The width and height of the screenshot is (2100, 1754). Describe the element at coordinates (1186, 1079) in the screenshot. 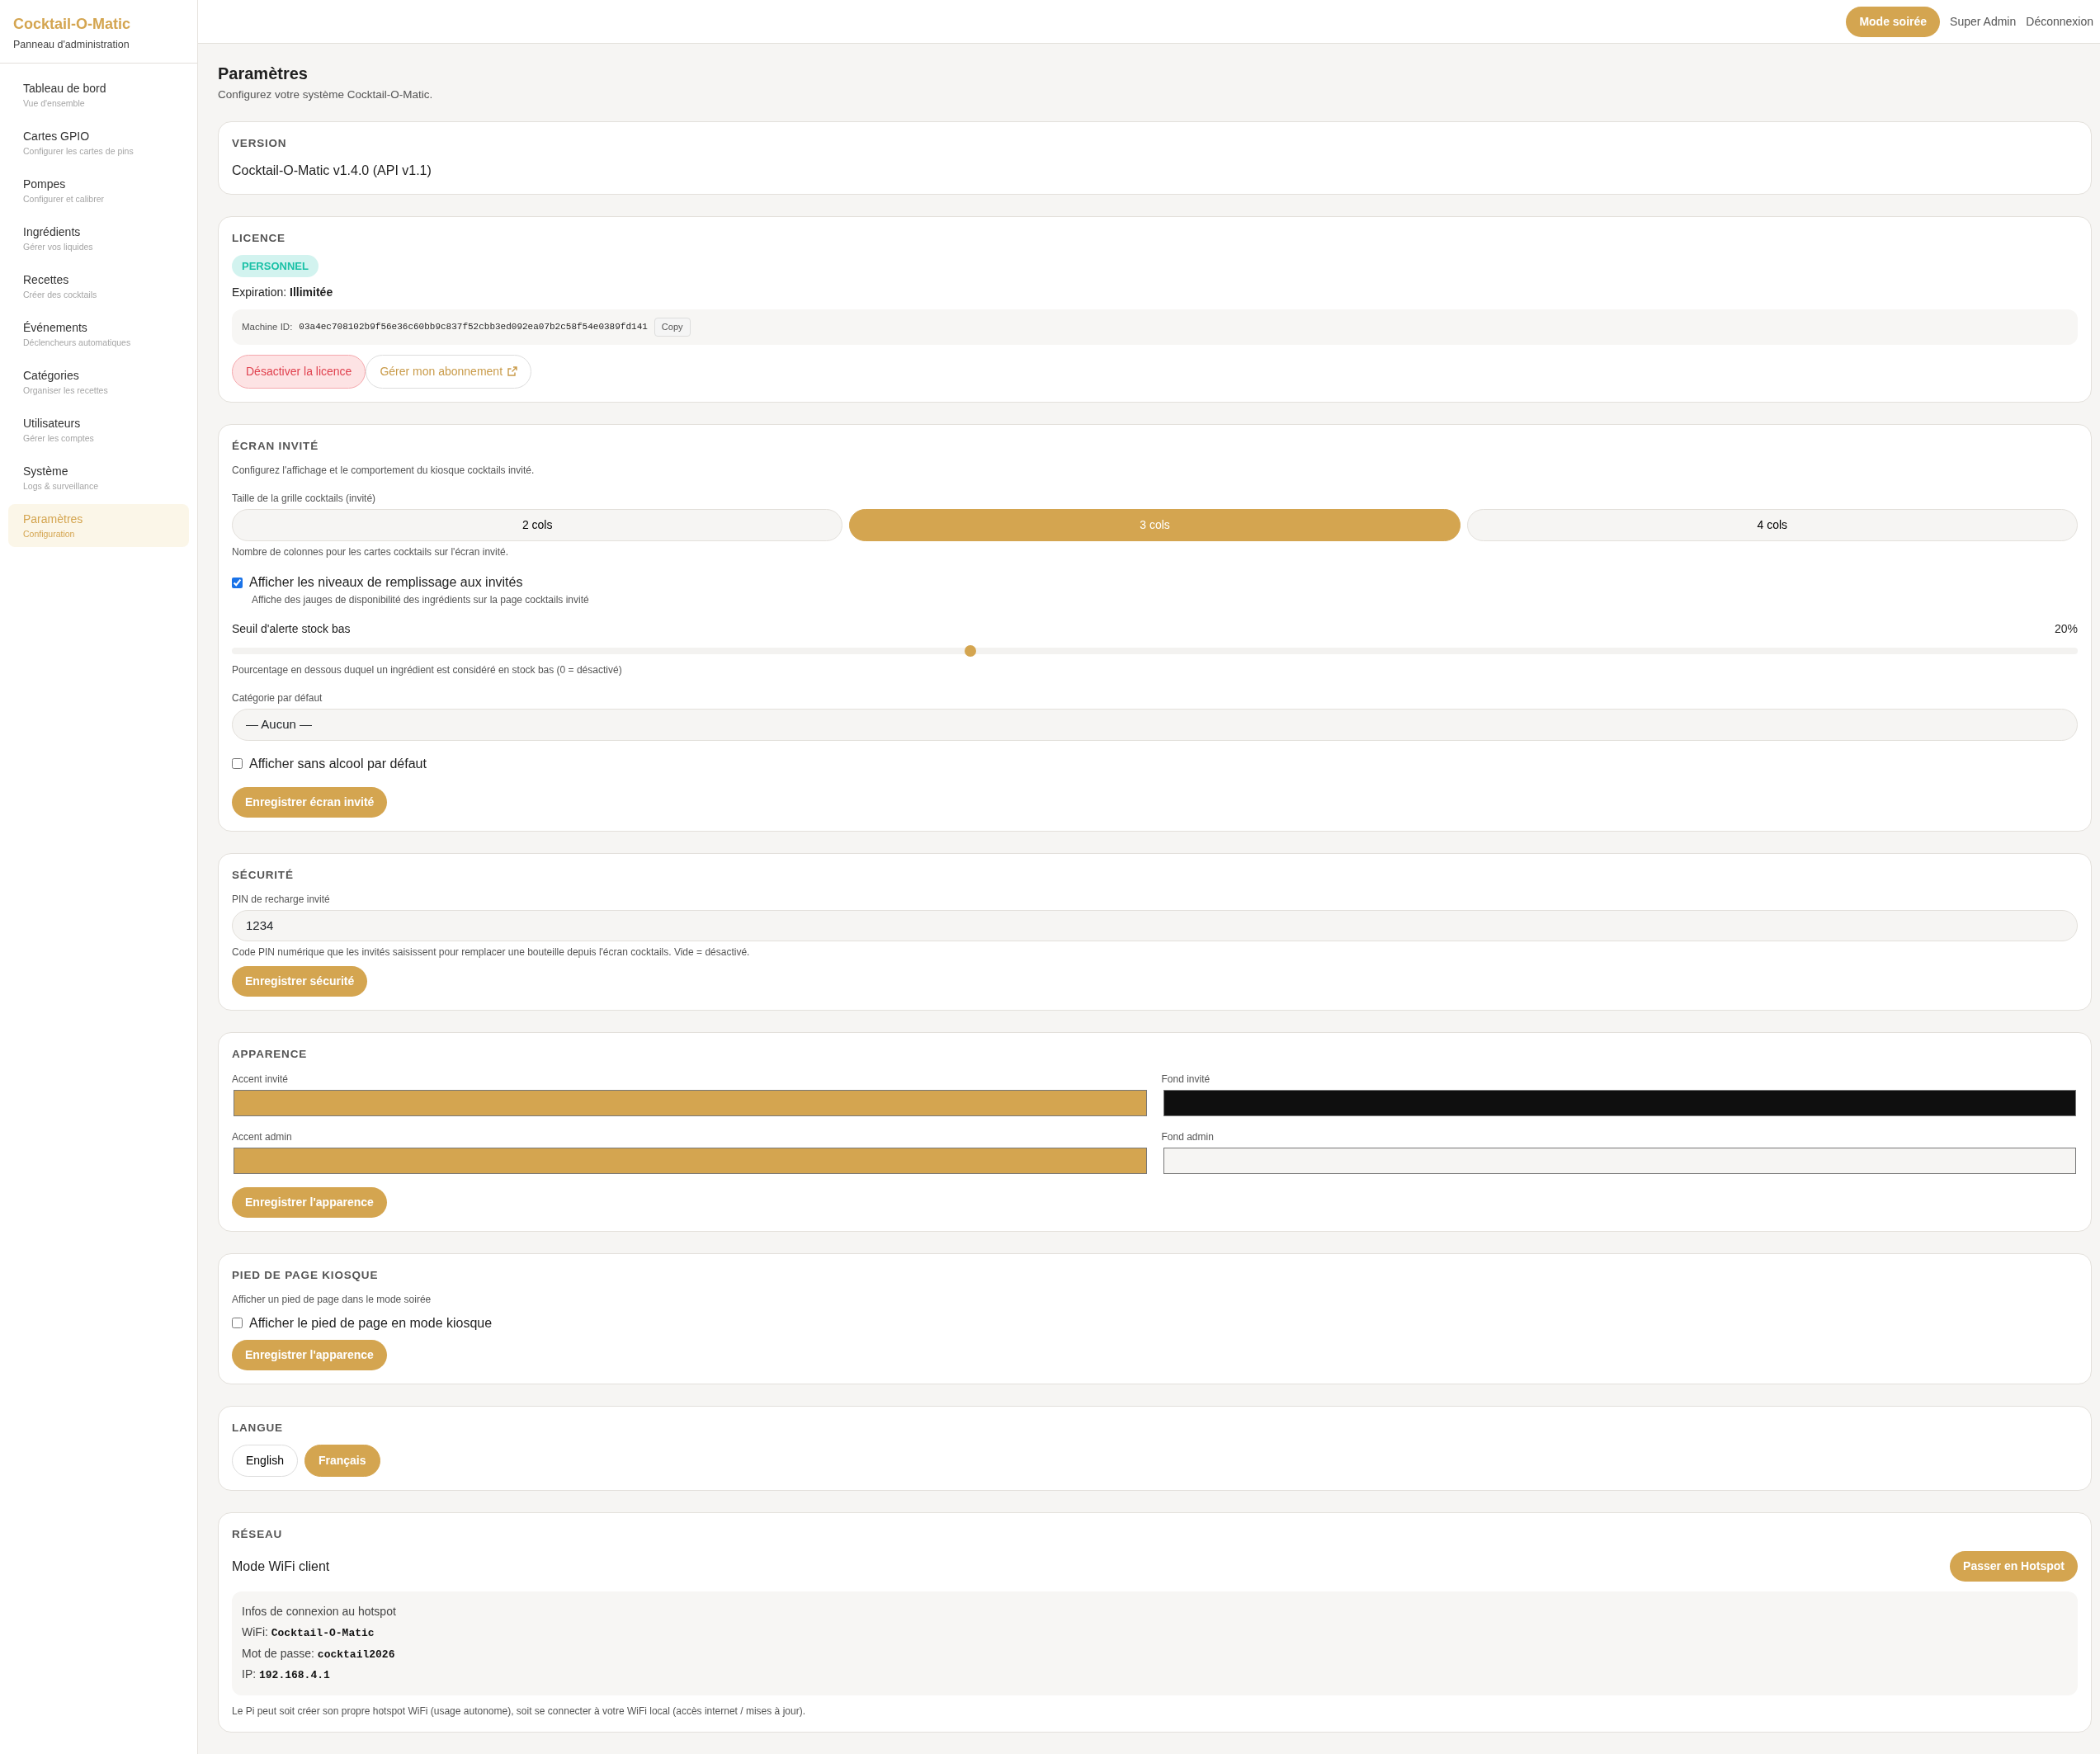

I see `field-label: Fond invité` at that location.